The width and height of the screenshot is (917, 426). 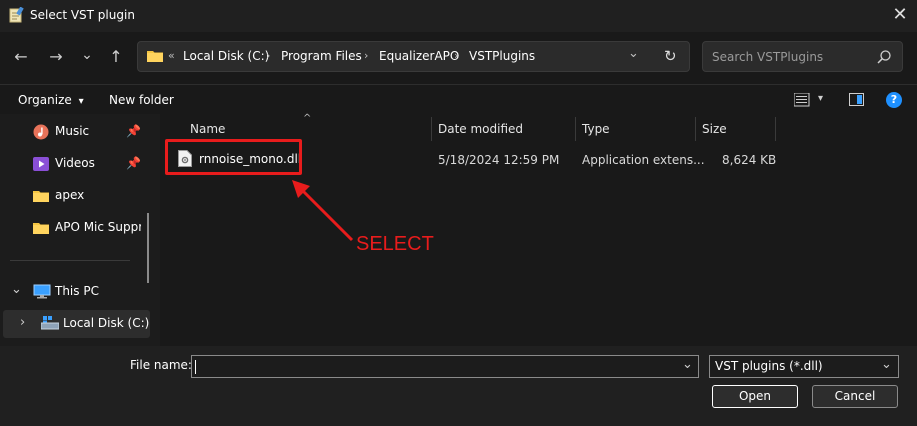 What do you see at coordinates (670, 56) in the screenshot?
I see `refresh-button: ↻` at bounding box center [670, 56].